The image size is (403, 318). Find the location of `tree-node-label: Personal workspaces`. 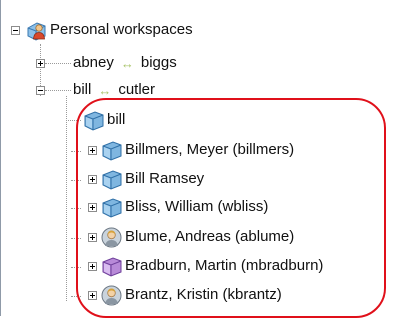

tree-node-label: Personal workspaces is located at coordinates (121, 29).